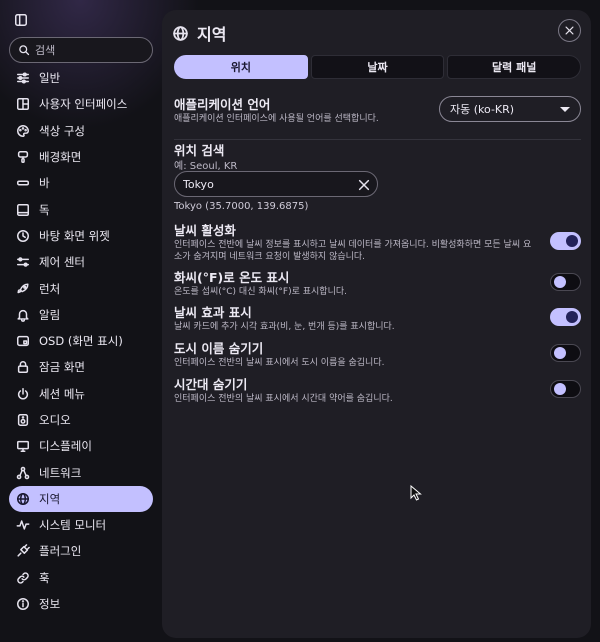  Describe the element at coordinates (565, 317) in the screenshot. I see `weather-effects-switch` at that location.